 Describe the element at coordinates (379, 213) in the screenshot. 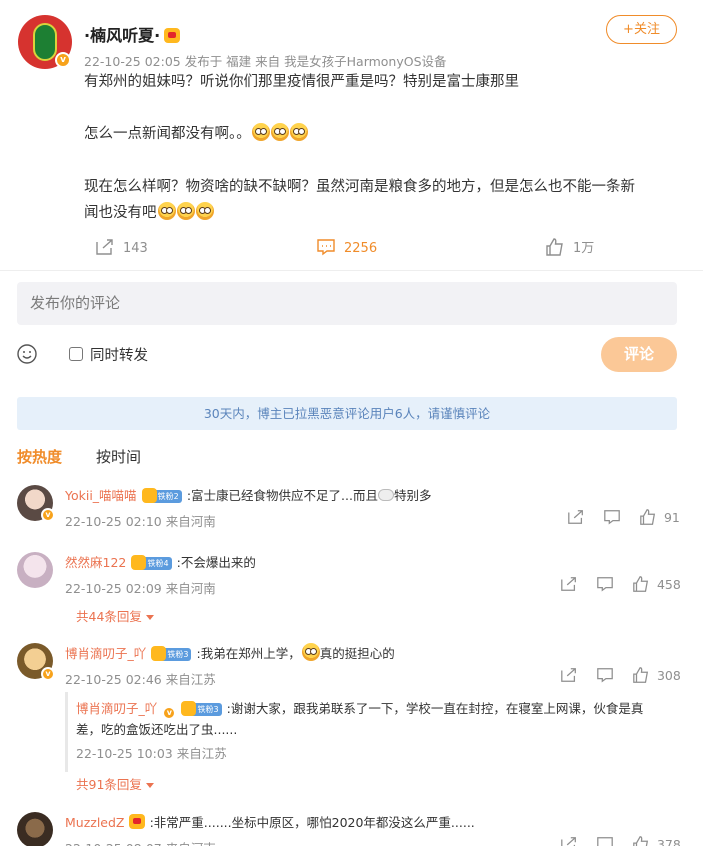

I see `post-text-line4: 闻也没有吧` at that location.